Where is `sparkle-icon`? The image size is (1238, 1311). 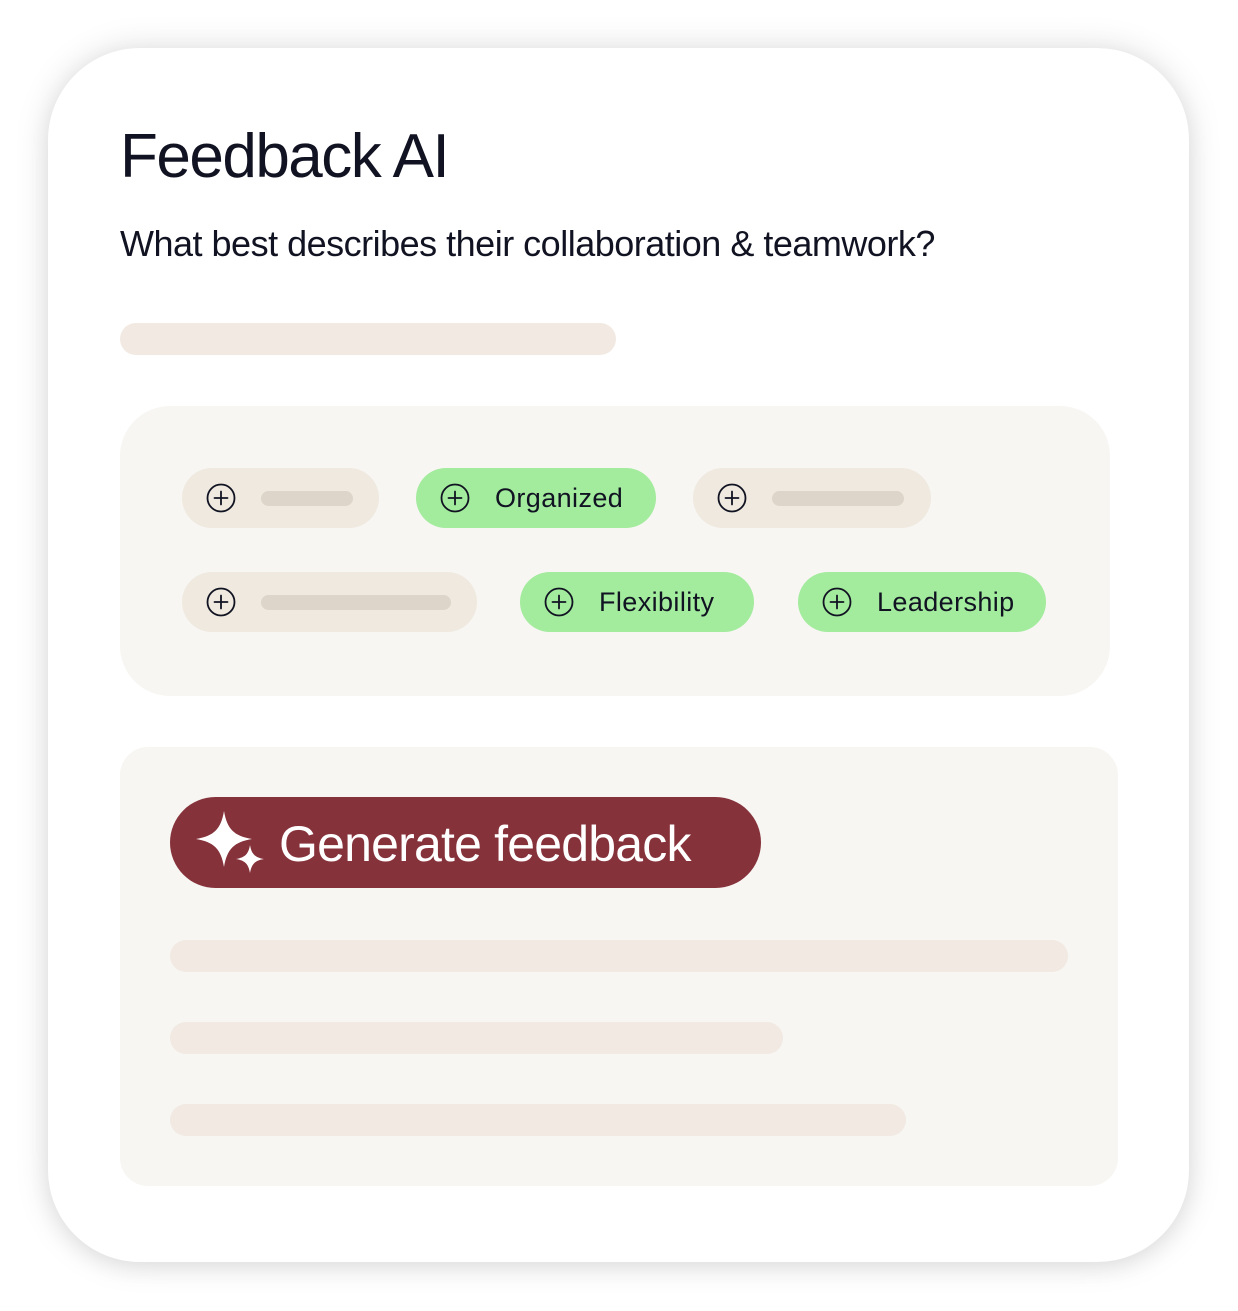 sparkle-icon is located at coordinates (230, 842).